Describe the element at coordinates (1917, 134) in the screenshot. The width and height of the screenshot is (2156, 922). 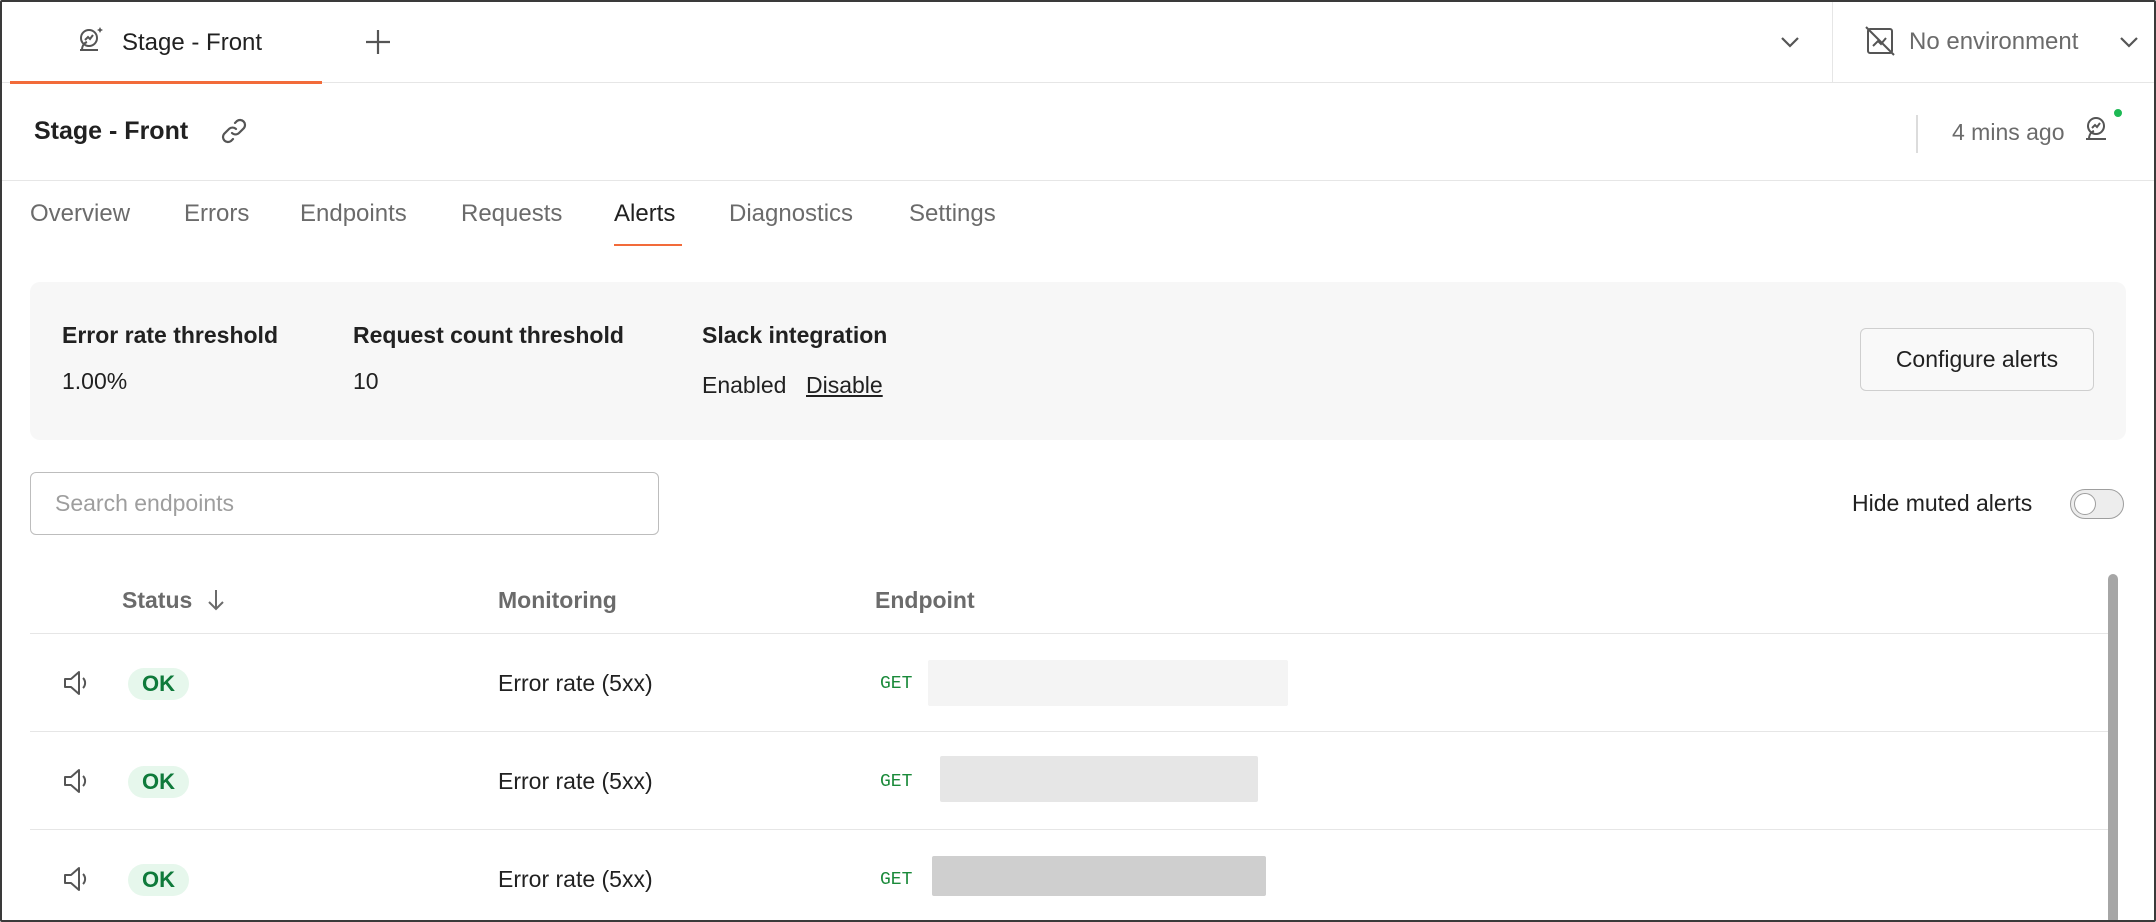
I see `header-divider` at that location.